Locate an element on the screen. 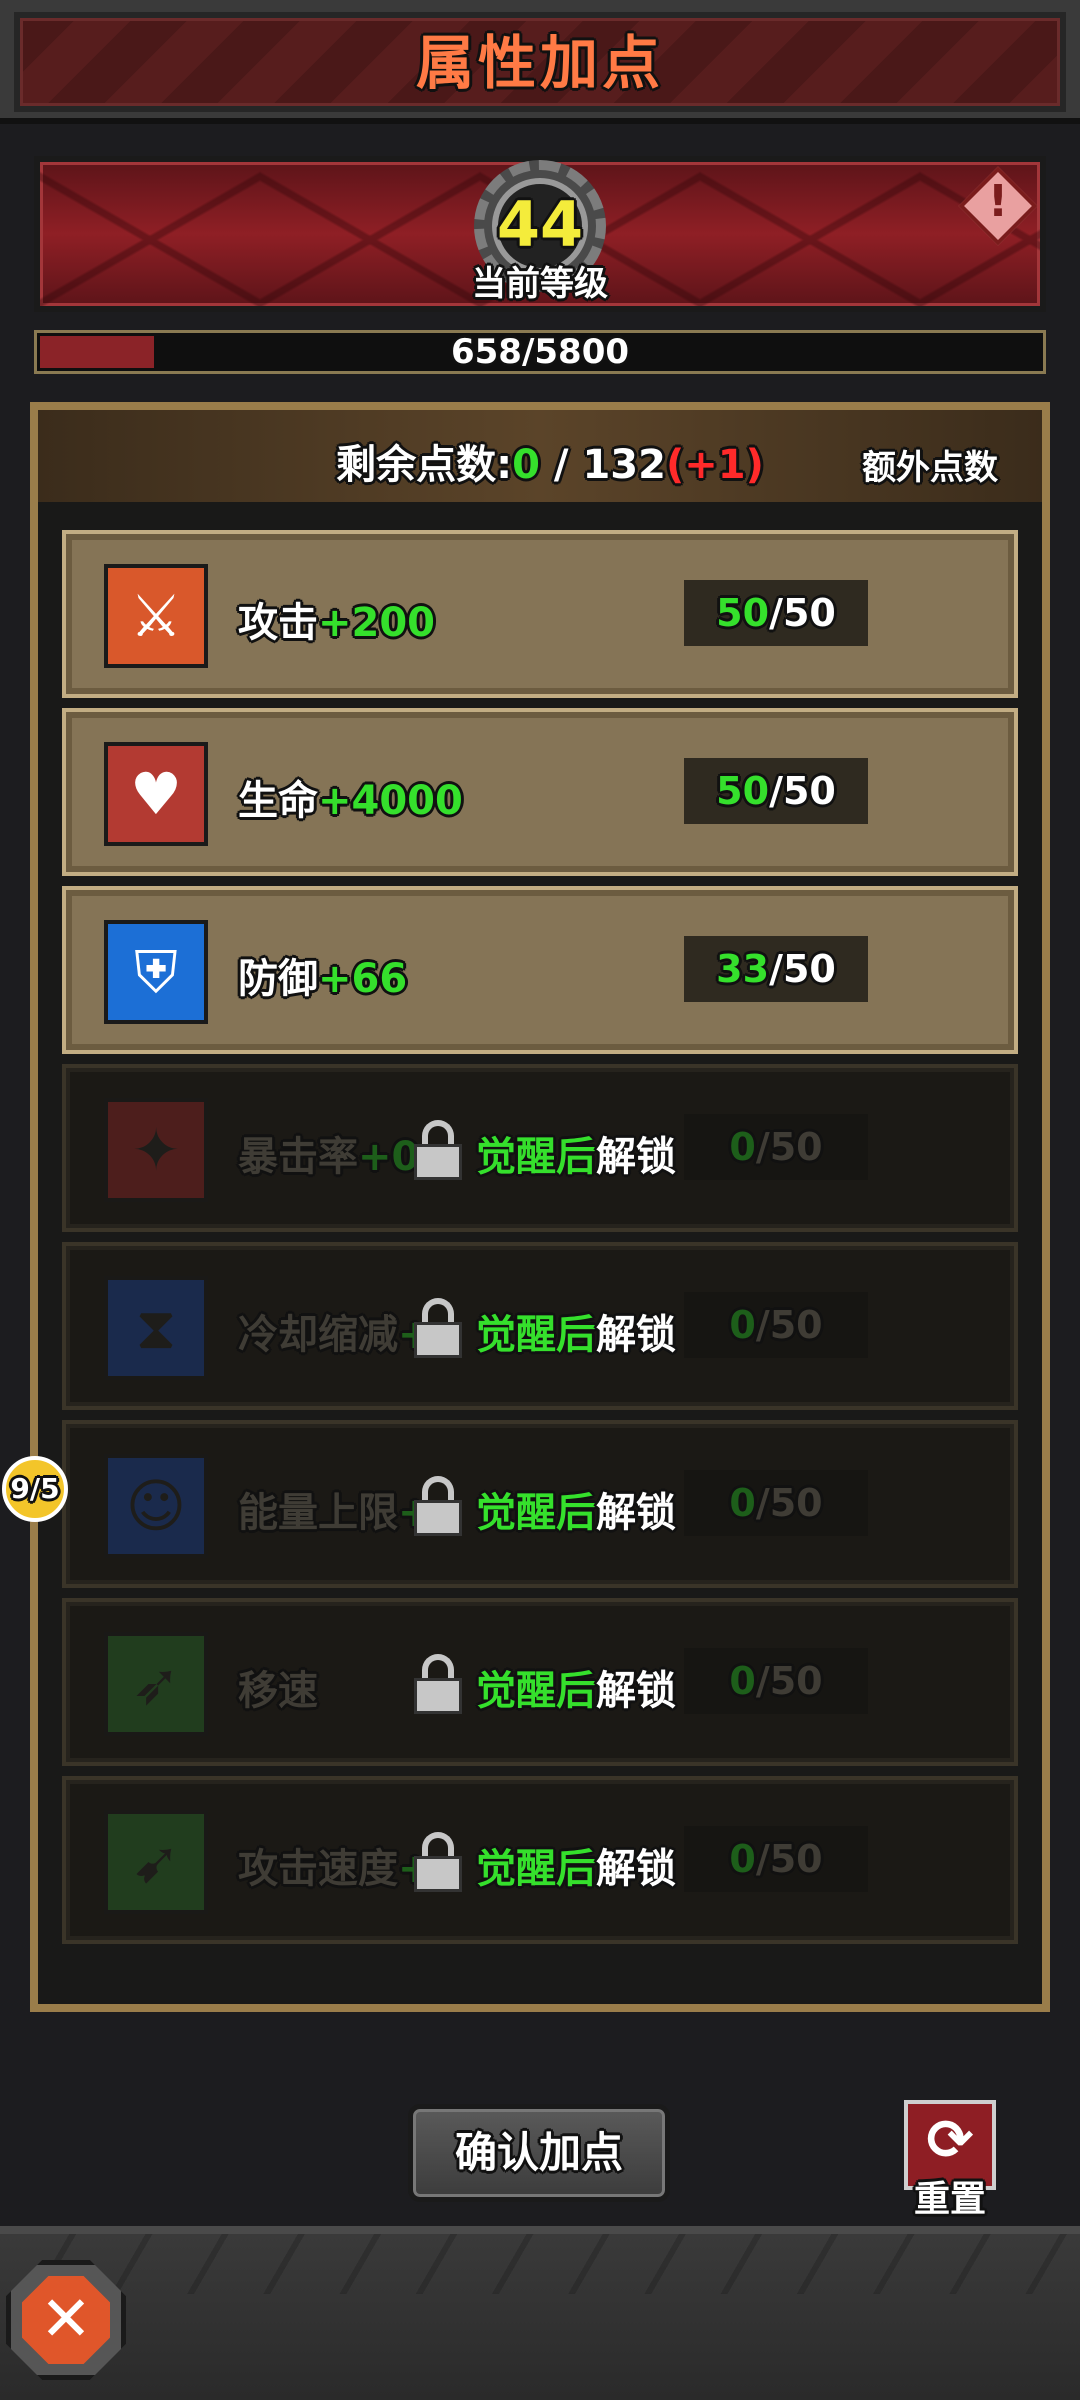 The width and height of the screenshot is (1080, 2400). stat-row: ➹攻击速度+觉醒后解锁0/50 is located at coordinates (540, 1860).